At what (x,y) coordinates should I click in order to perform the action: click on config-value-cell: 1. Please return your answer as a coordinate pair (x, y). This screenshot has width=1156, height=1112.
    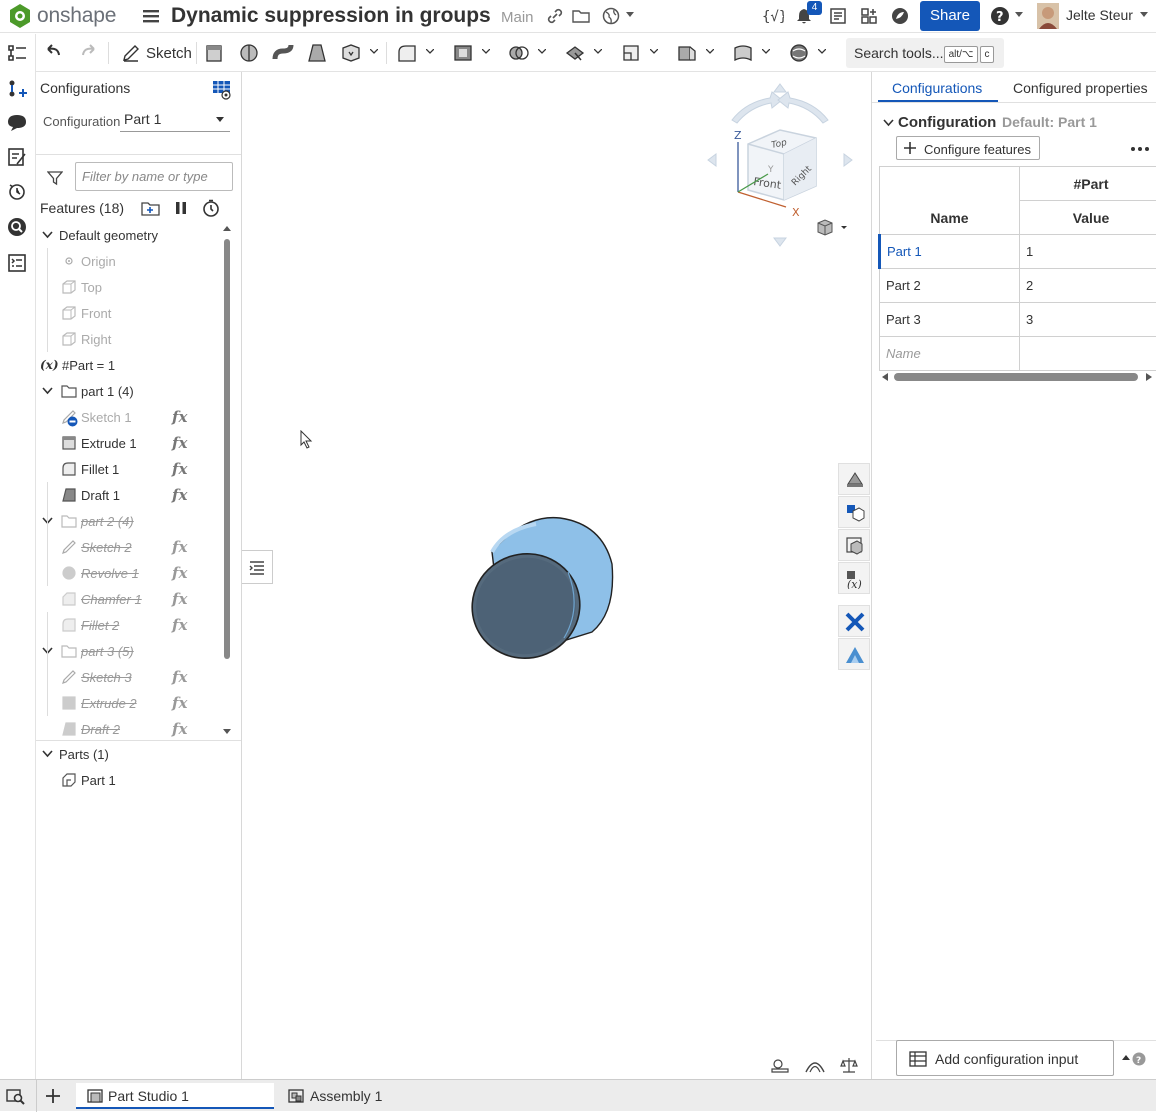
    Looking at the image, I should click on (1088, 252).